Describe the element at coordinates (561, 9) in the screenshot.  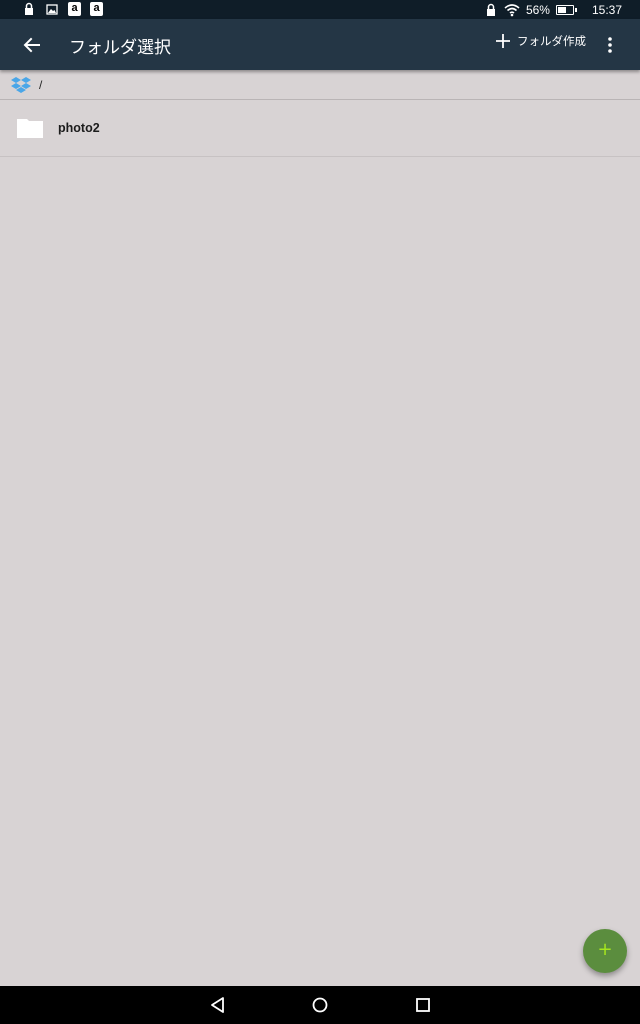
I see `battery-fill` at that location.